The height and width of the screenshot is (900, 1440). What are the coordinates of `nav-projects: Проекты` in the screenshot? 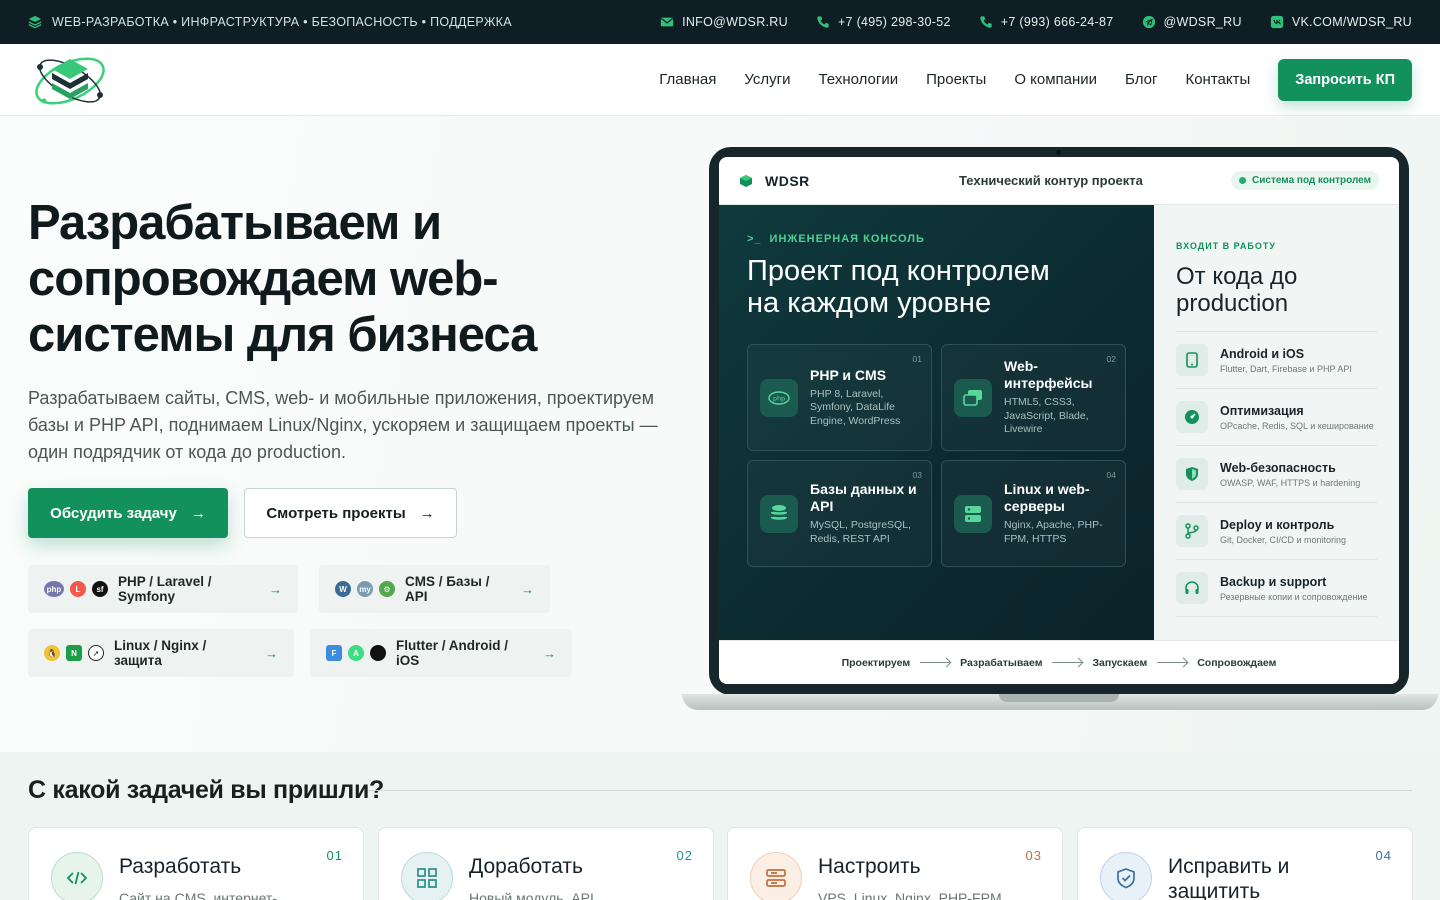 It's located at (956, 79).